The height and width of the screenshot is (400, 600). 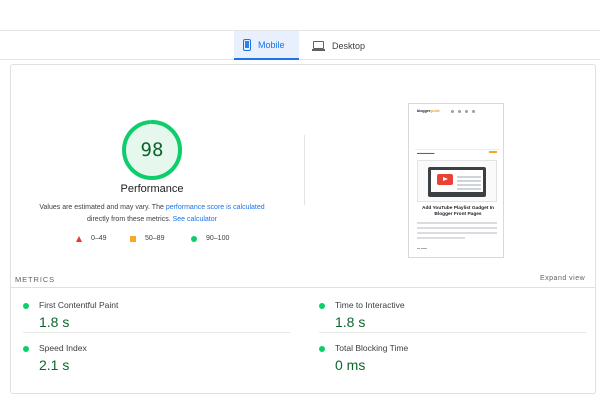 I want to click on legend-average-range: 50–89, so click(x=155, y=238).